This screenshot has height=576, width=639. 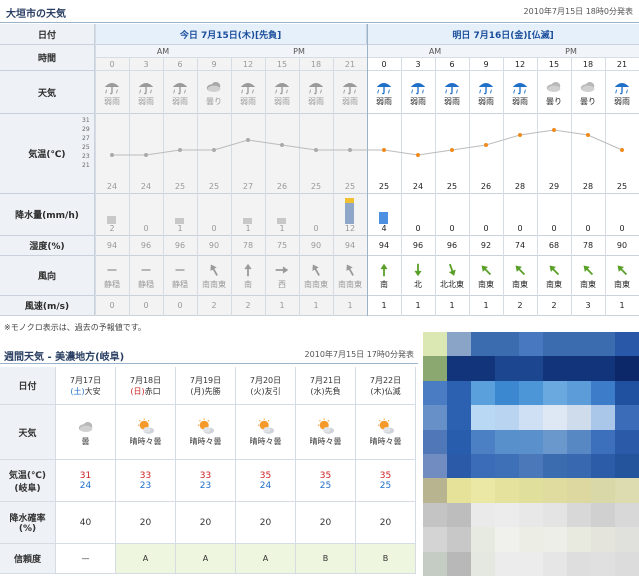 What do you see at coordinates (316, 64) in the screenshot?
I see `hour-cell: 18` at bounding box center [316, 64].